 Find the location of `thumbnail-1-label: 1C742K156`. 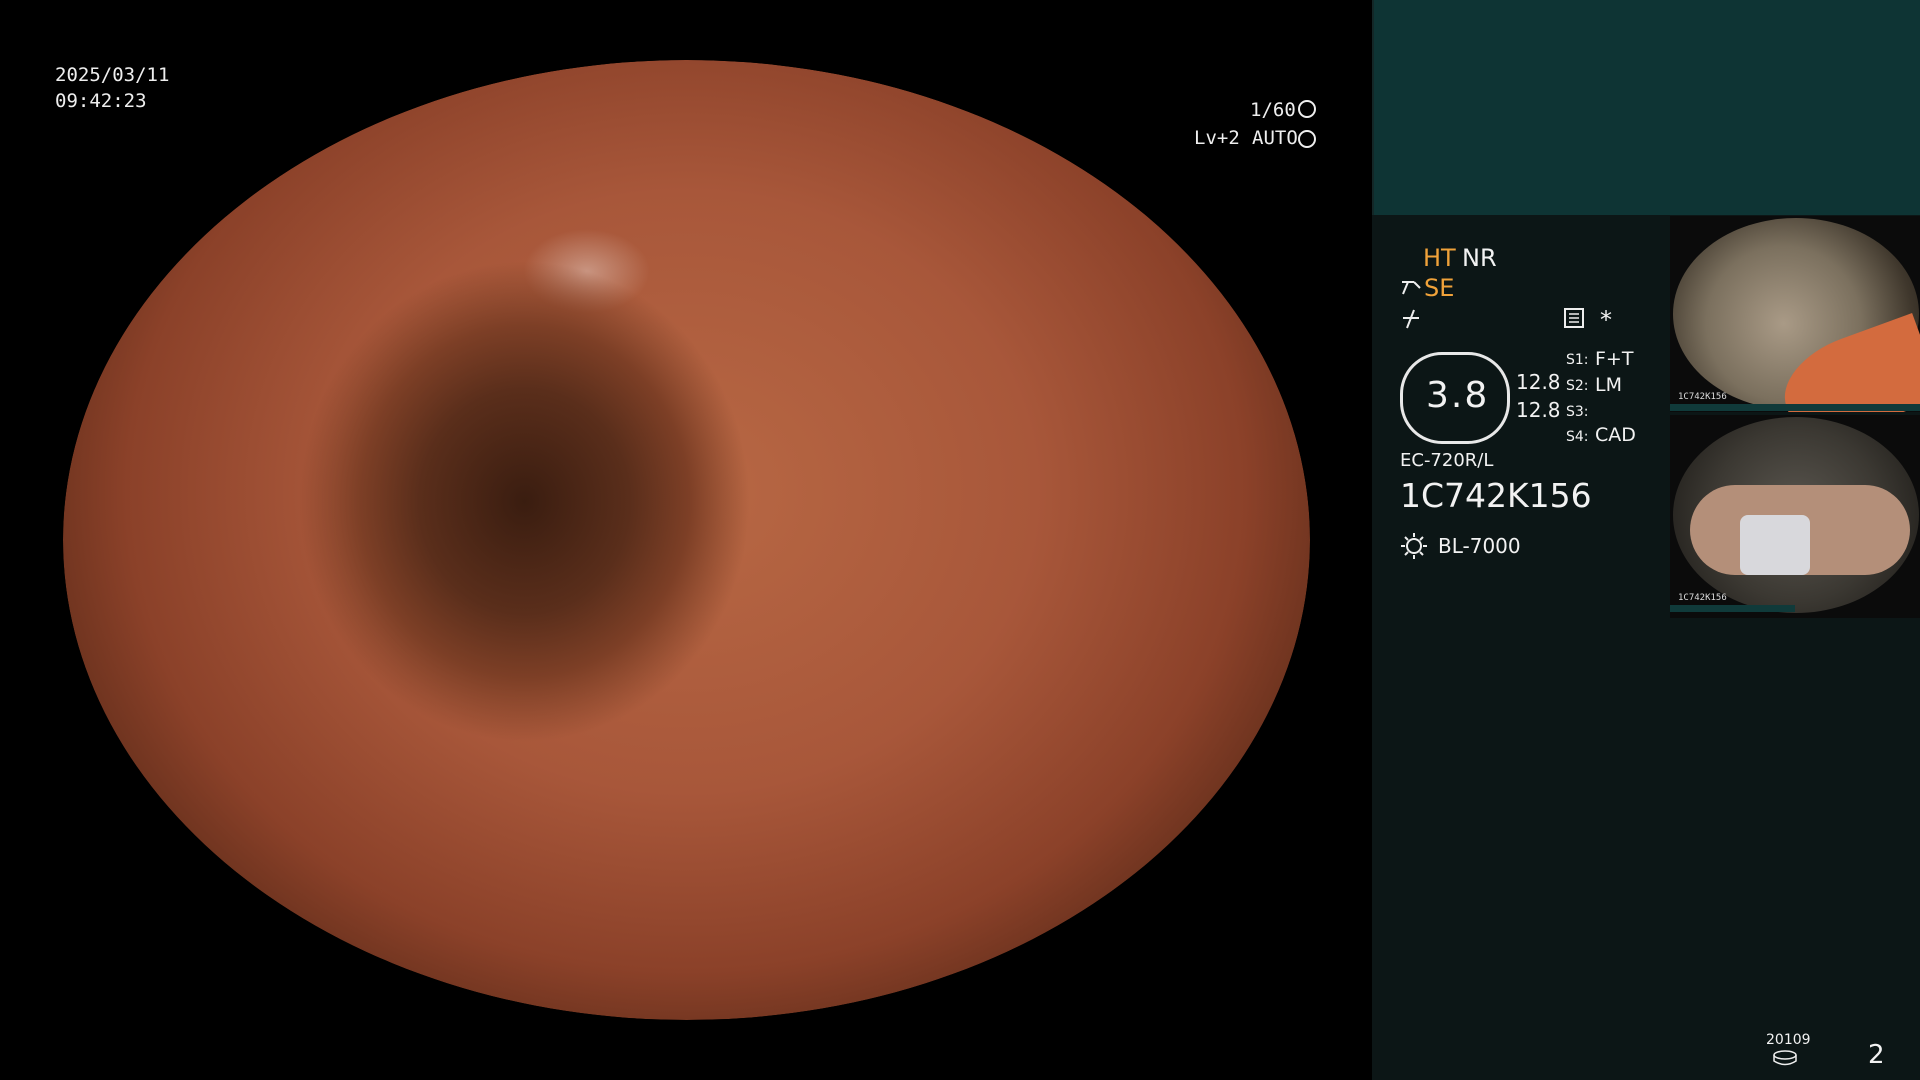

thumbnail-1-label: 1C742K156 is located at coordinates (1702, 397).